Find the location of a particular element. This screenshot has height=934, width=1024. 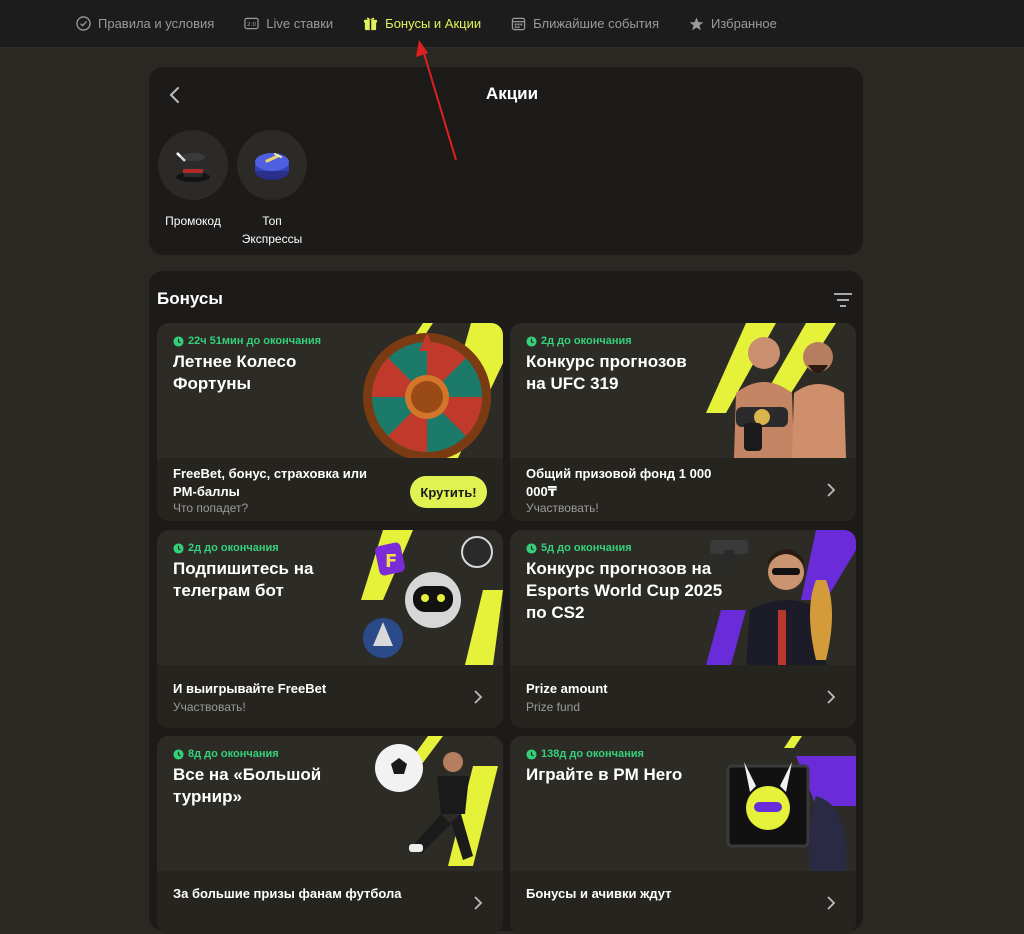

timer-text: 138д до окончания is located at coordinates (592, 754).